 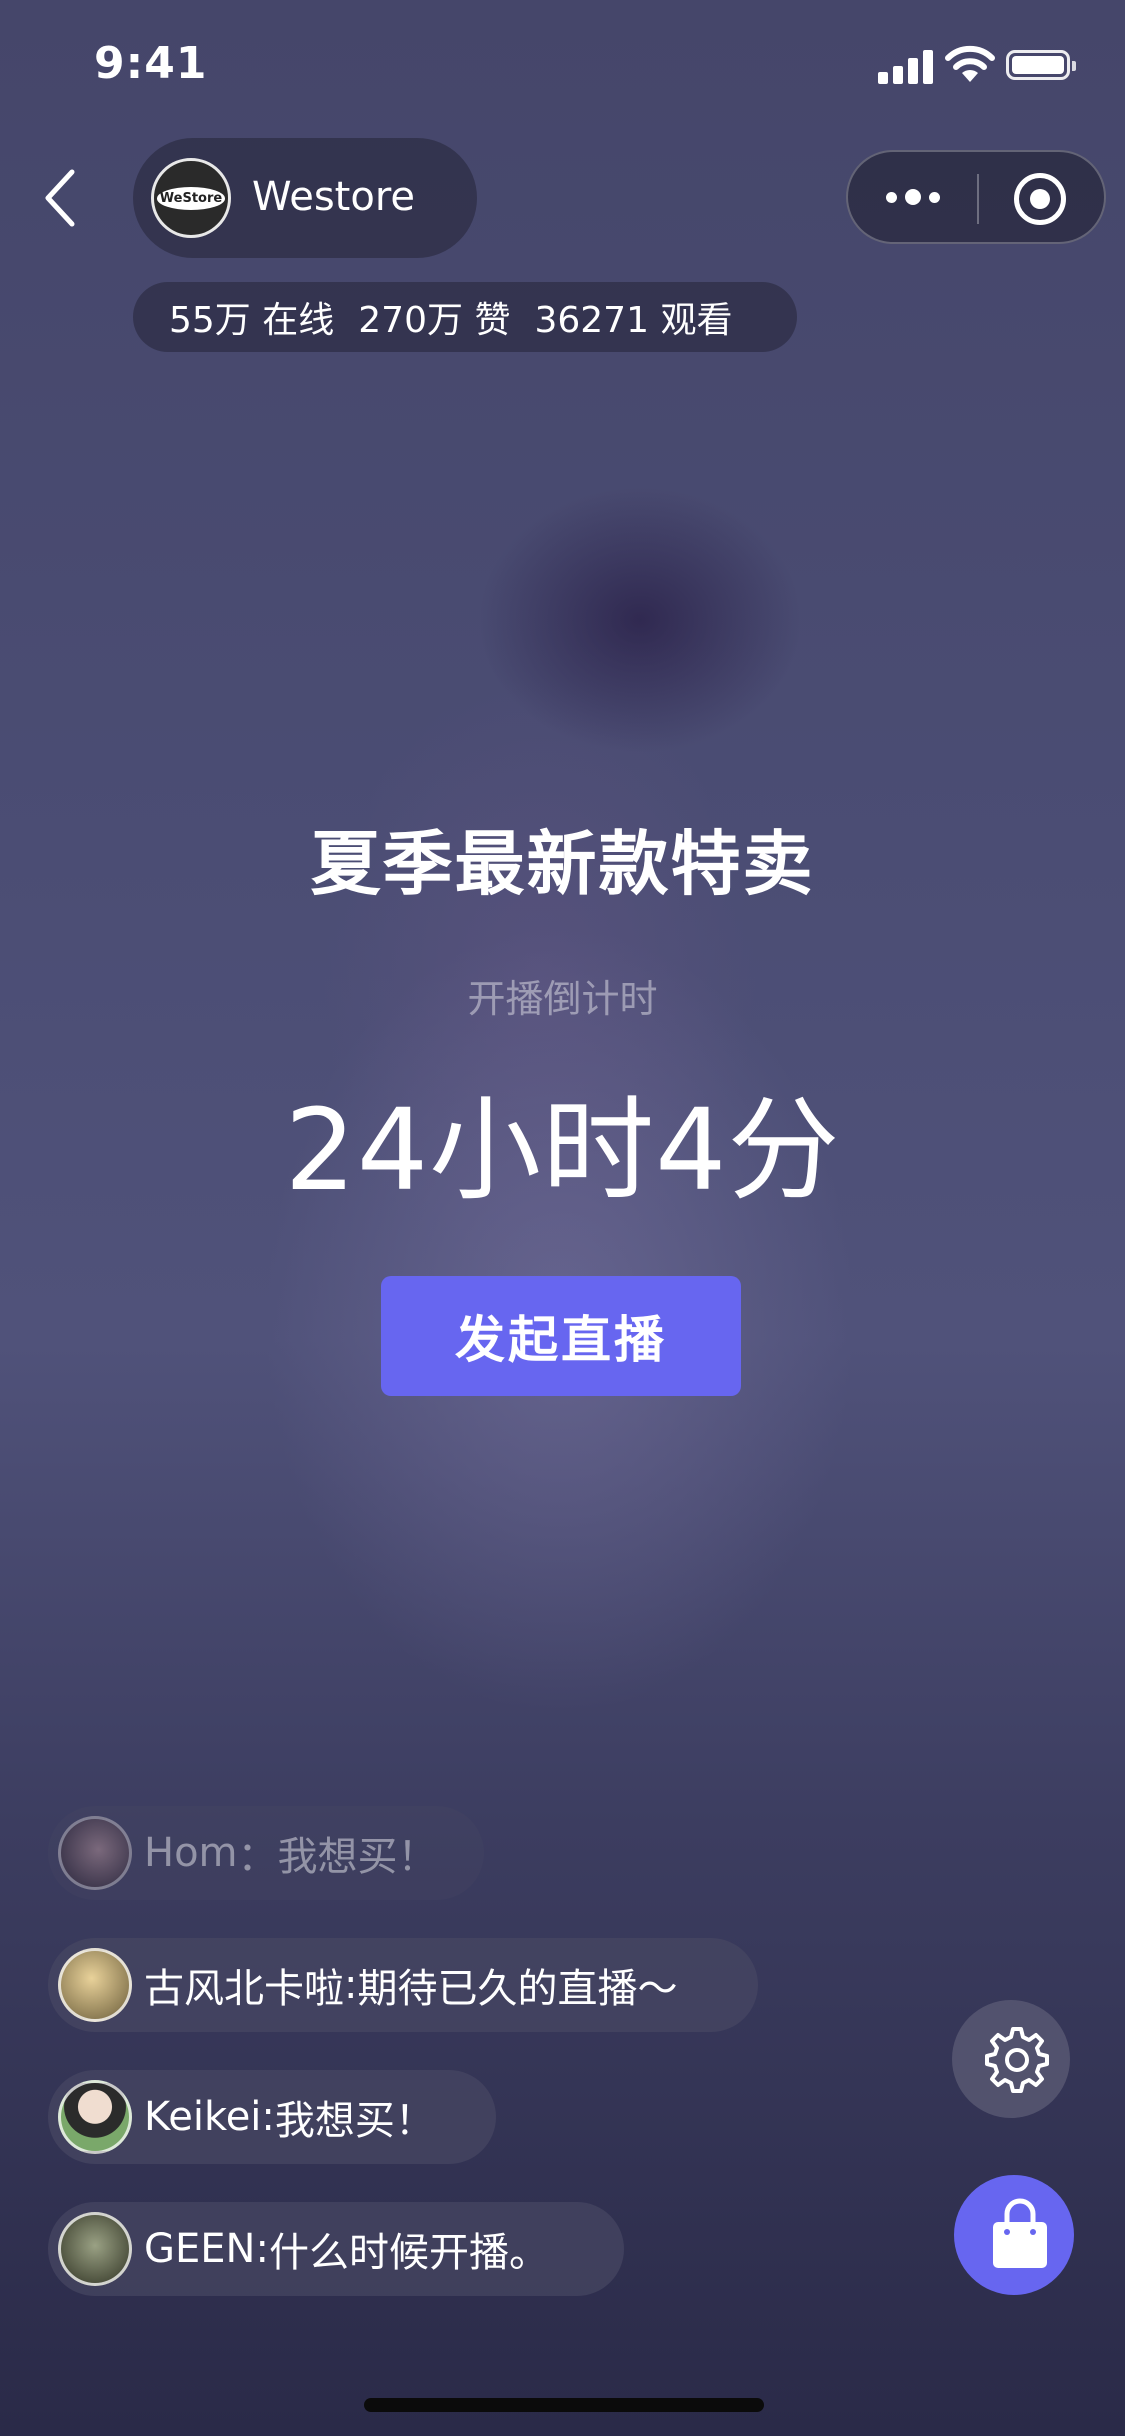 I want to click on live-stats-bar: 55万 在线 270万 赞 36271 观看, so click(x=465, y=317).